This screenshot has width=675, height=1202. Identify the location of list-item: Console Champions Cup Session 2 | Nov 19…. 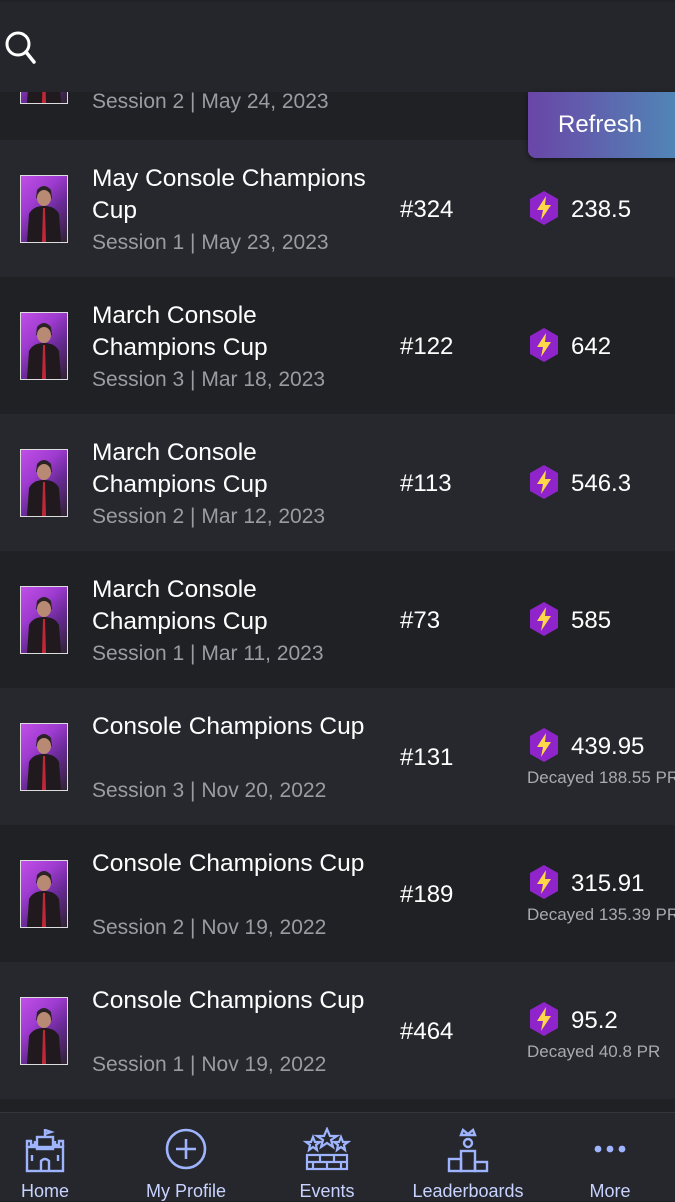
(337, 893).